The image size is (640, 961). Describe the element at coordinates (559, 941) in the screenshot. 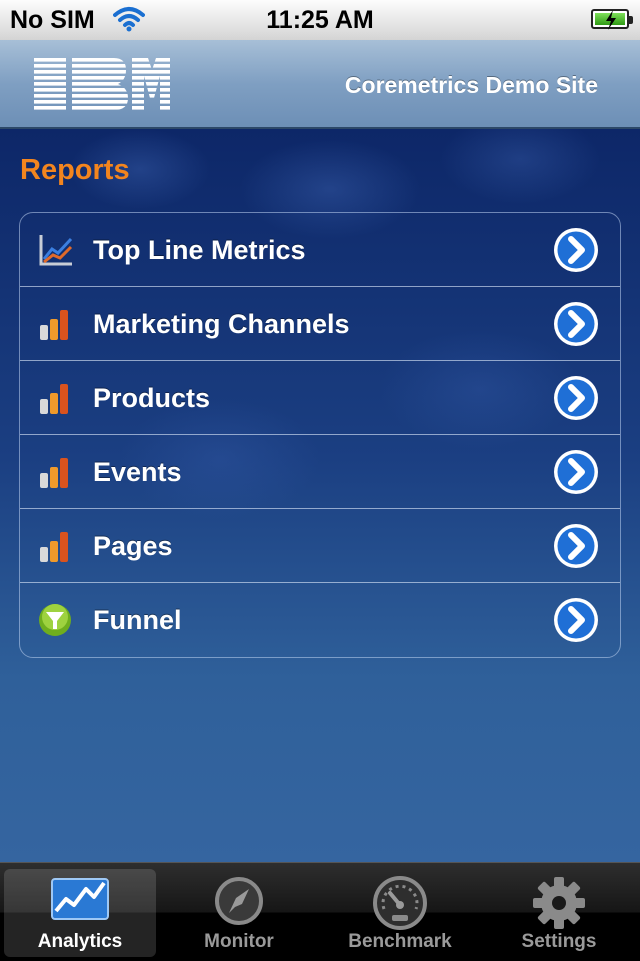

I see `tab-label: Settings` at that location.